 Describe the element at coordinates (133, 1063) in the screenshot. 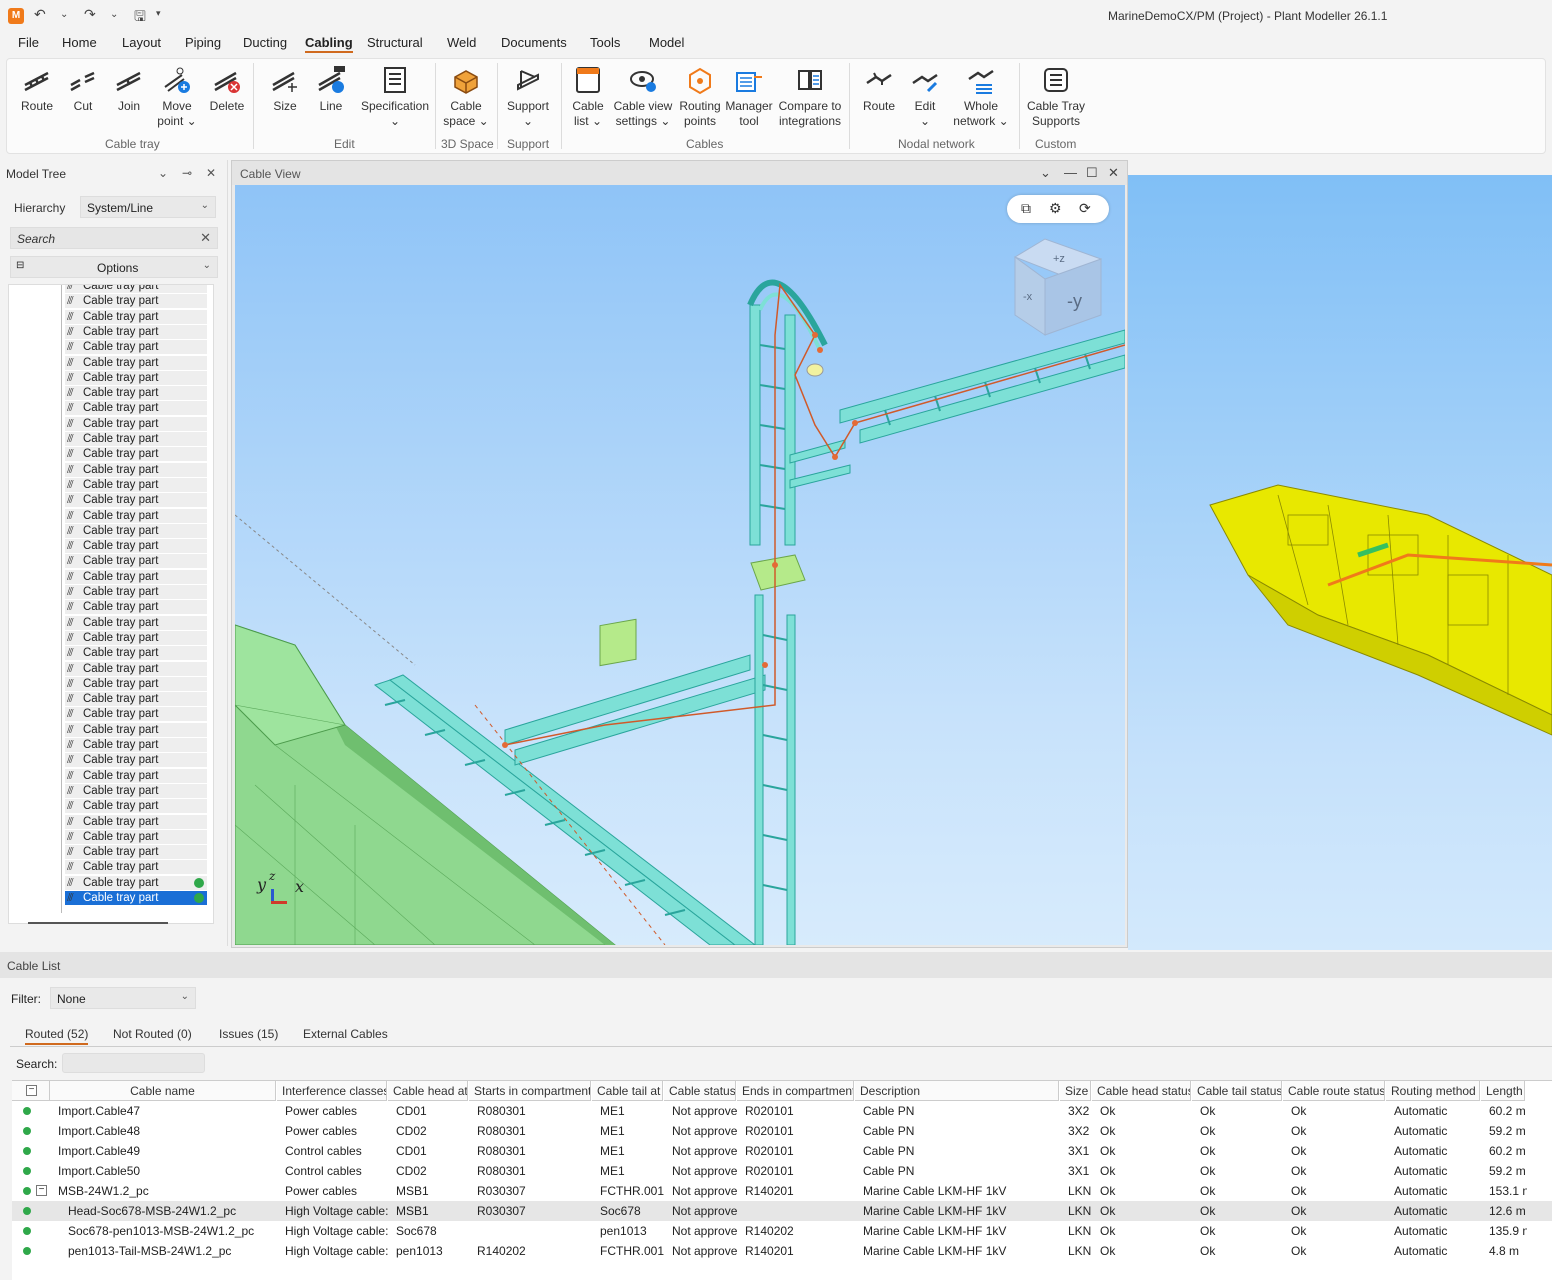

I see `cable-search-input` at that location.